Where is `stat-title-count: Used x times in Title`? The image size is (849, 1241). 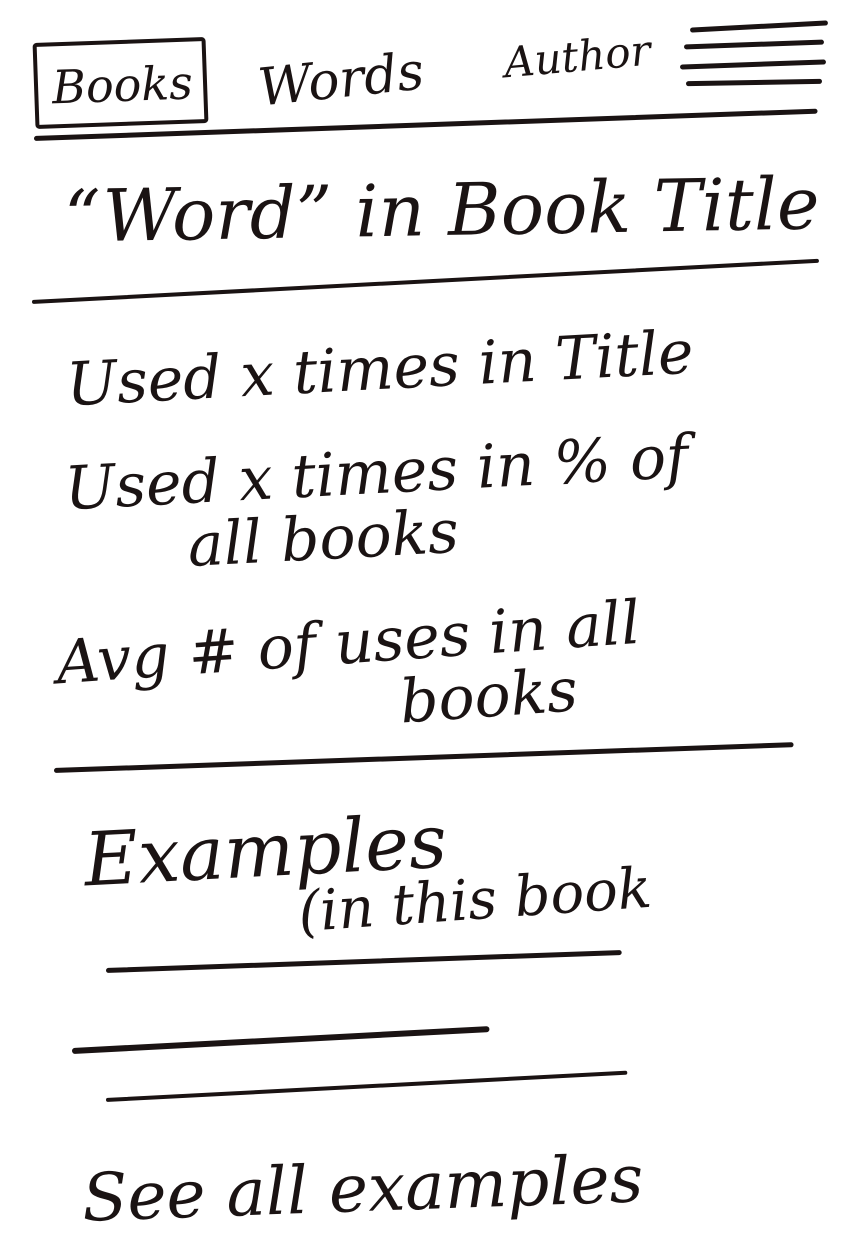
stat-title-count: Used x times in Title is located at coordinates (380, 369).